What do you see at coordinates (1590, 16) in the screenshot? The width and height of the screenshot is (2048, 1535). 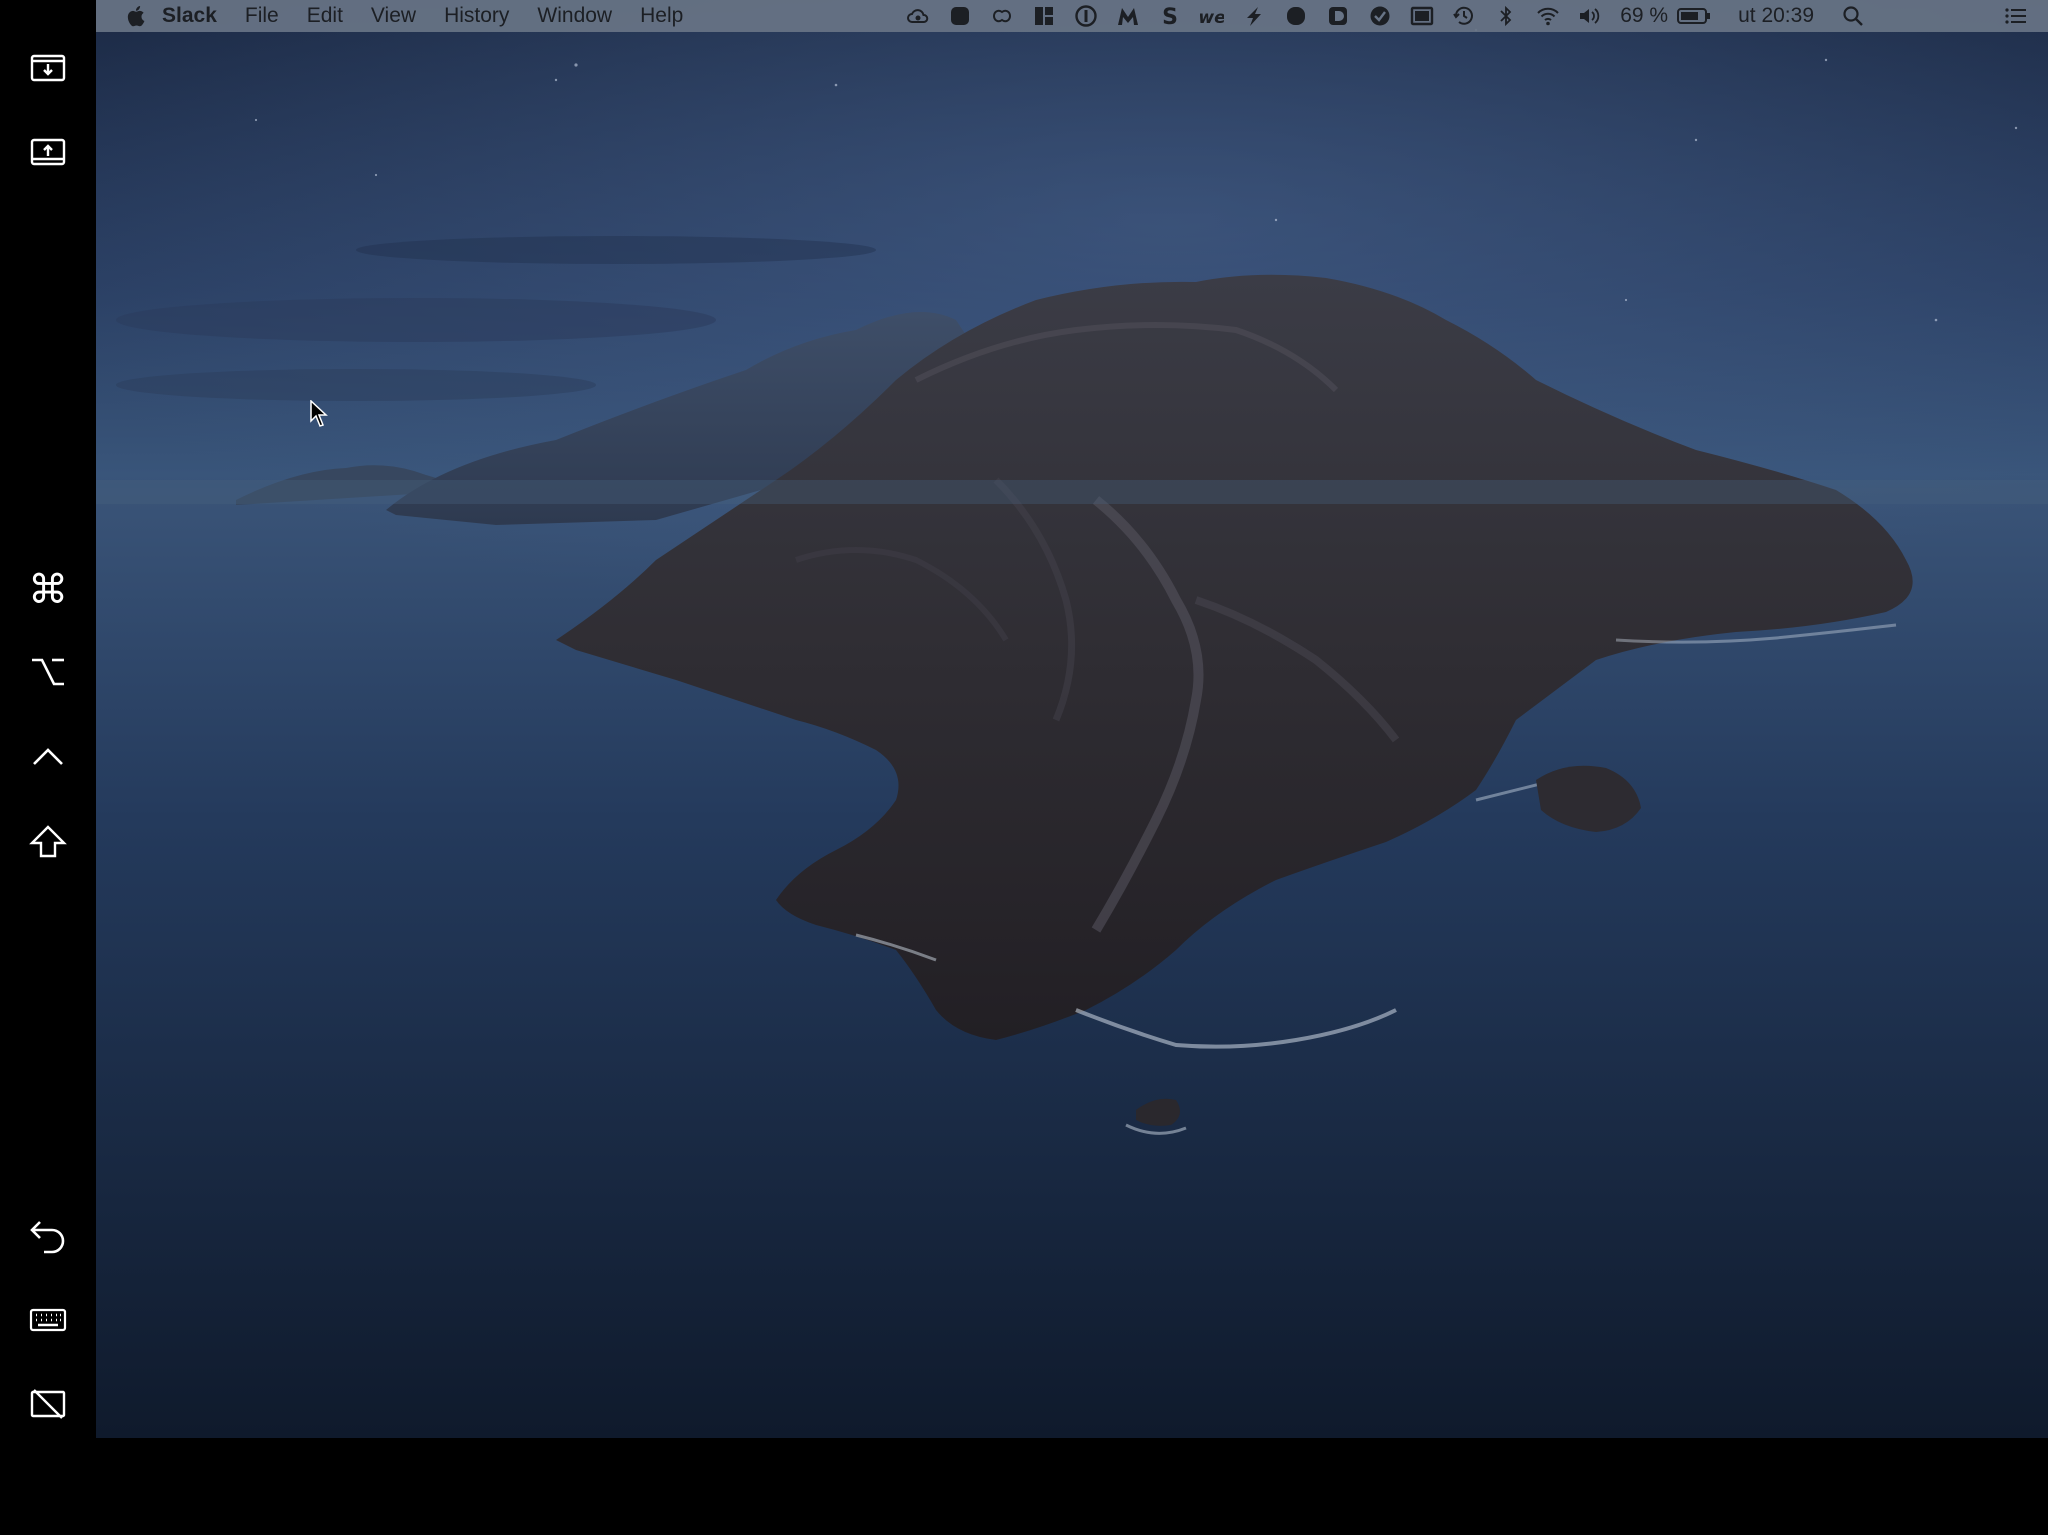 I see `volume-icon` at bounding box center [1590, 16].